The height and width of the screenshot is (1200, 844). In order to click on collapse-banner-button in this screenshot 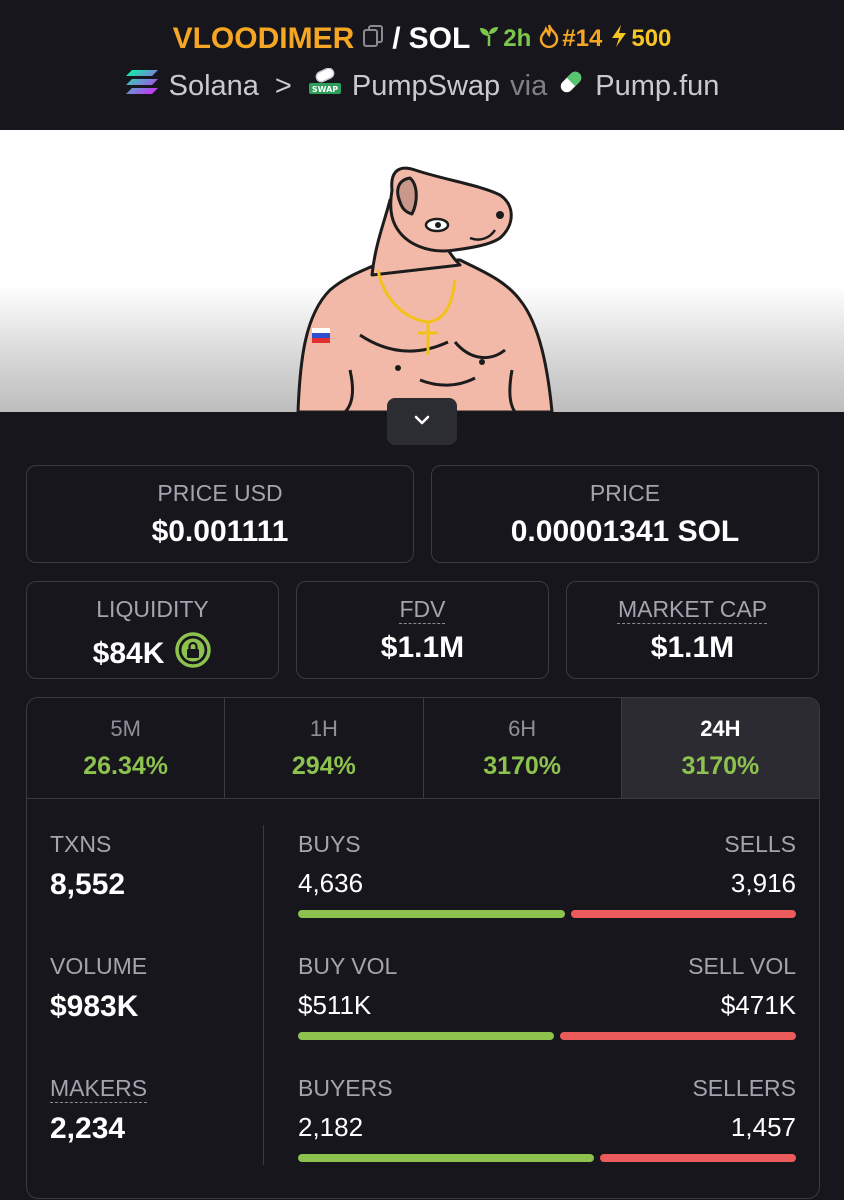, I will do `click(422, 421)`.